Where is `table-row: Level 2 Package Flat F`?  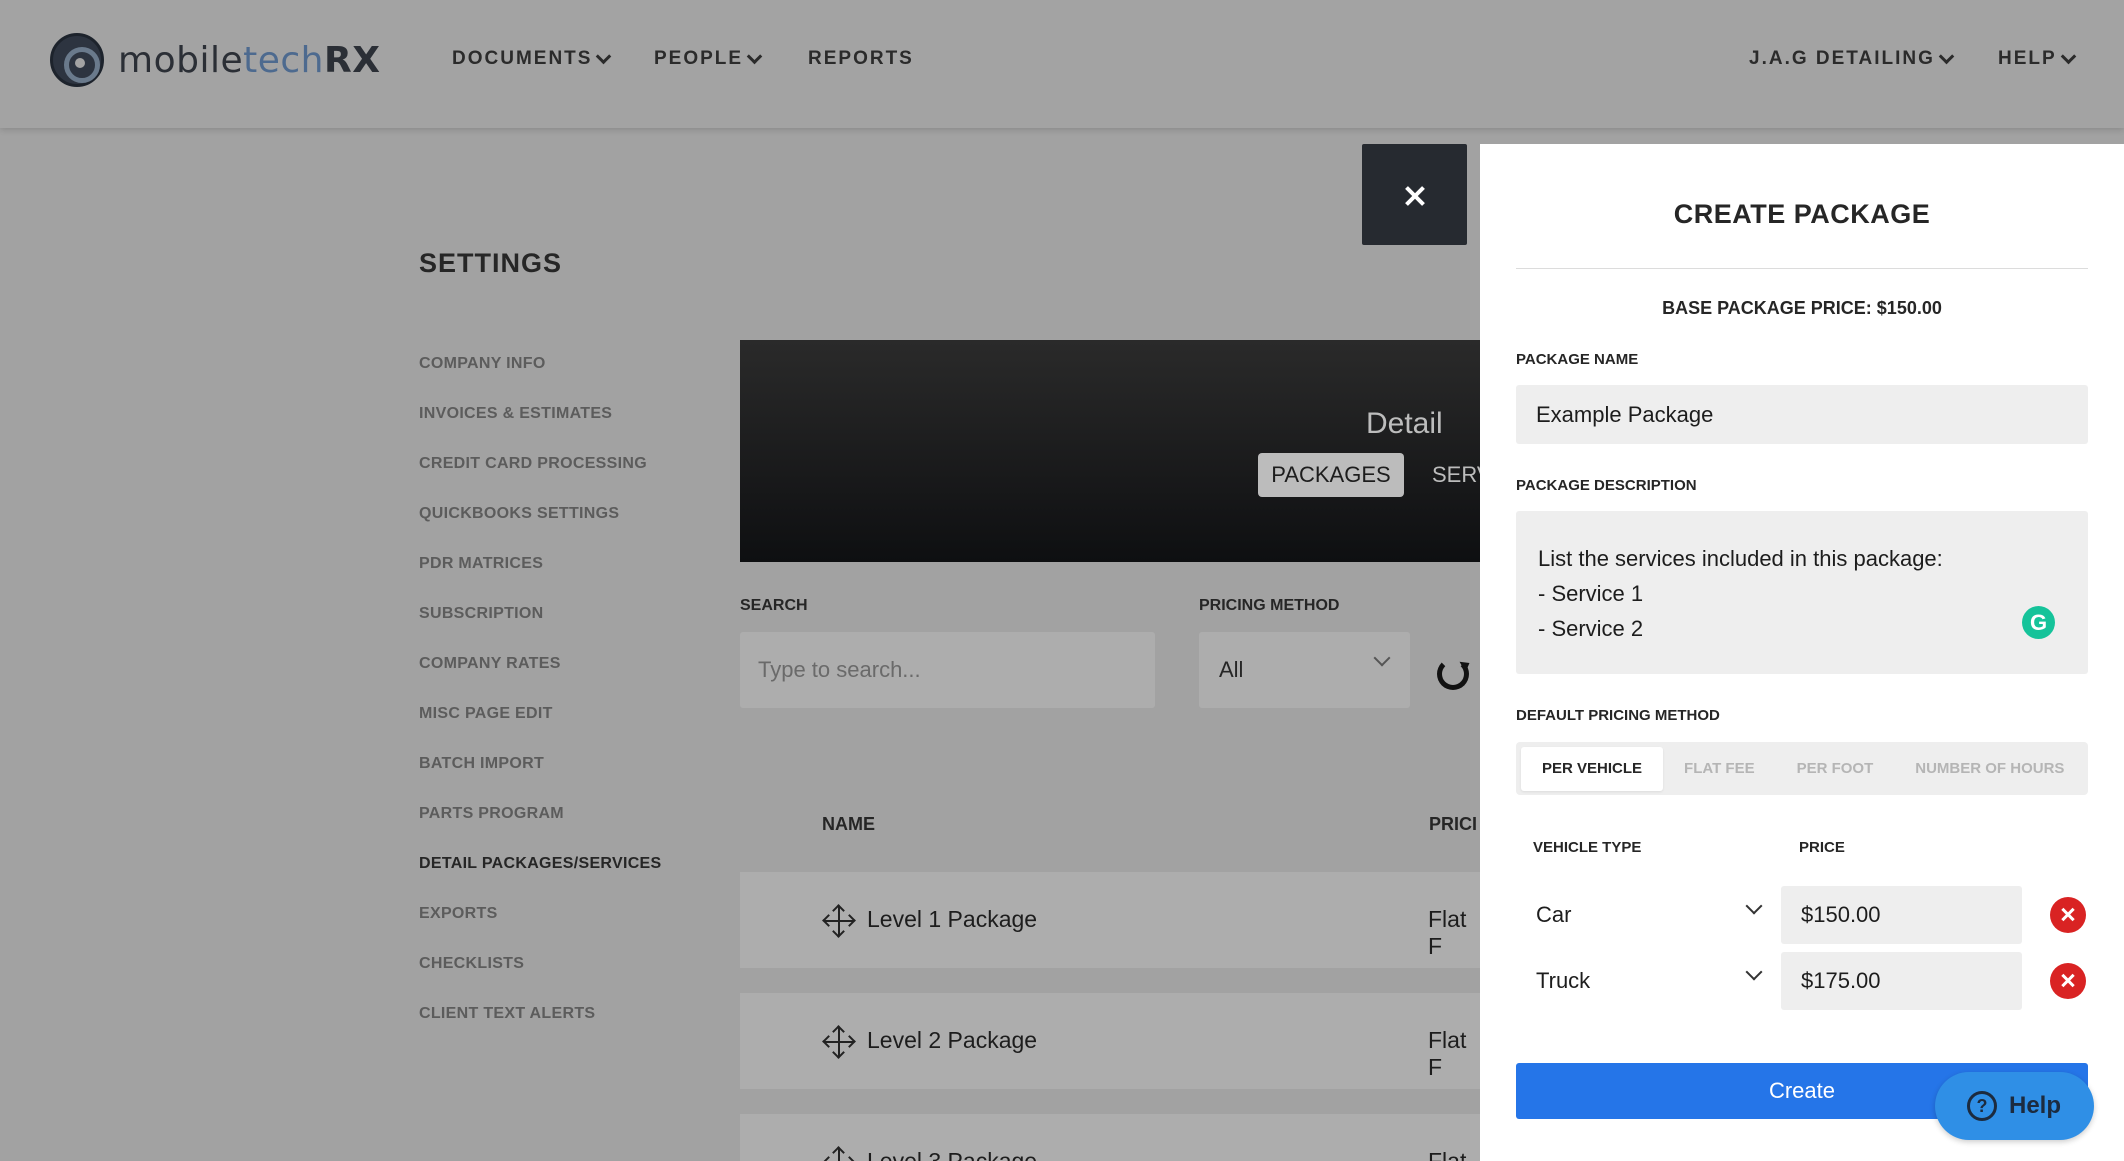
table-row: Level 2 Package Flat F is located at coordinates (1110, 1041).